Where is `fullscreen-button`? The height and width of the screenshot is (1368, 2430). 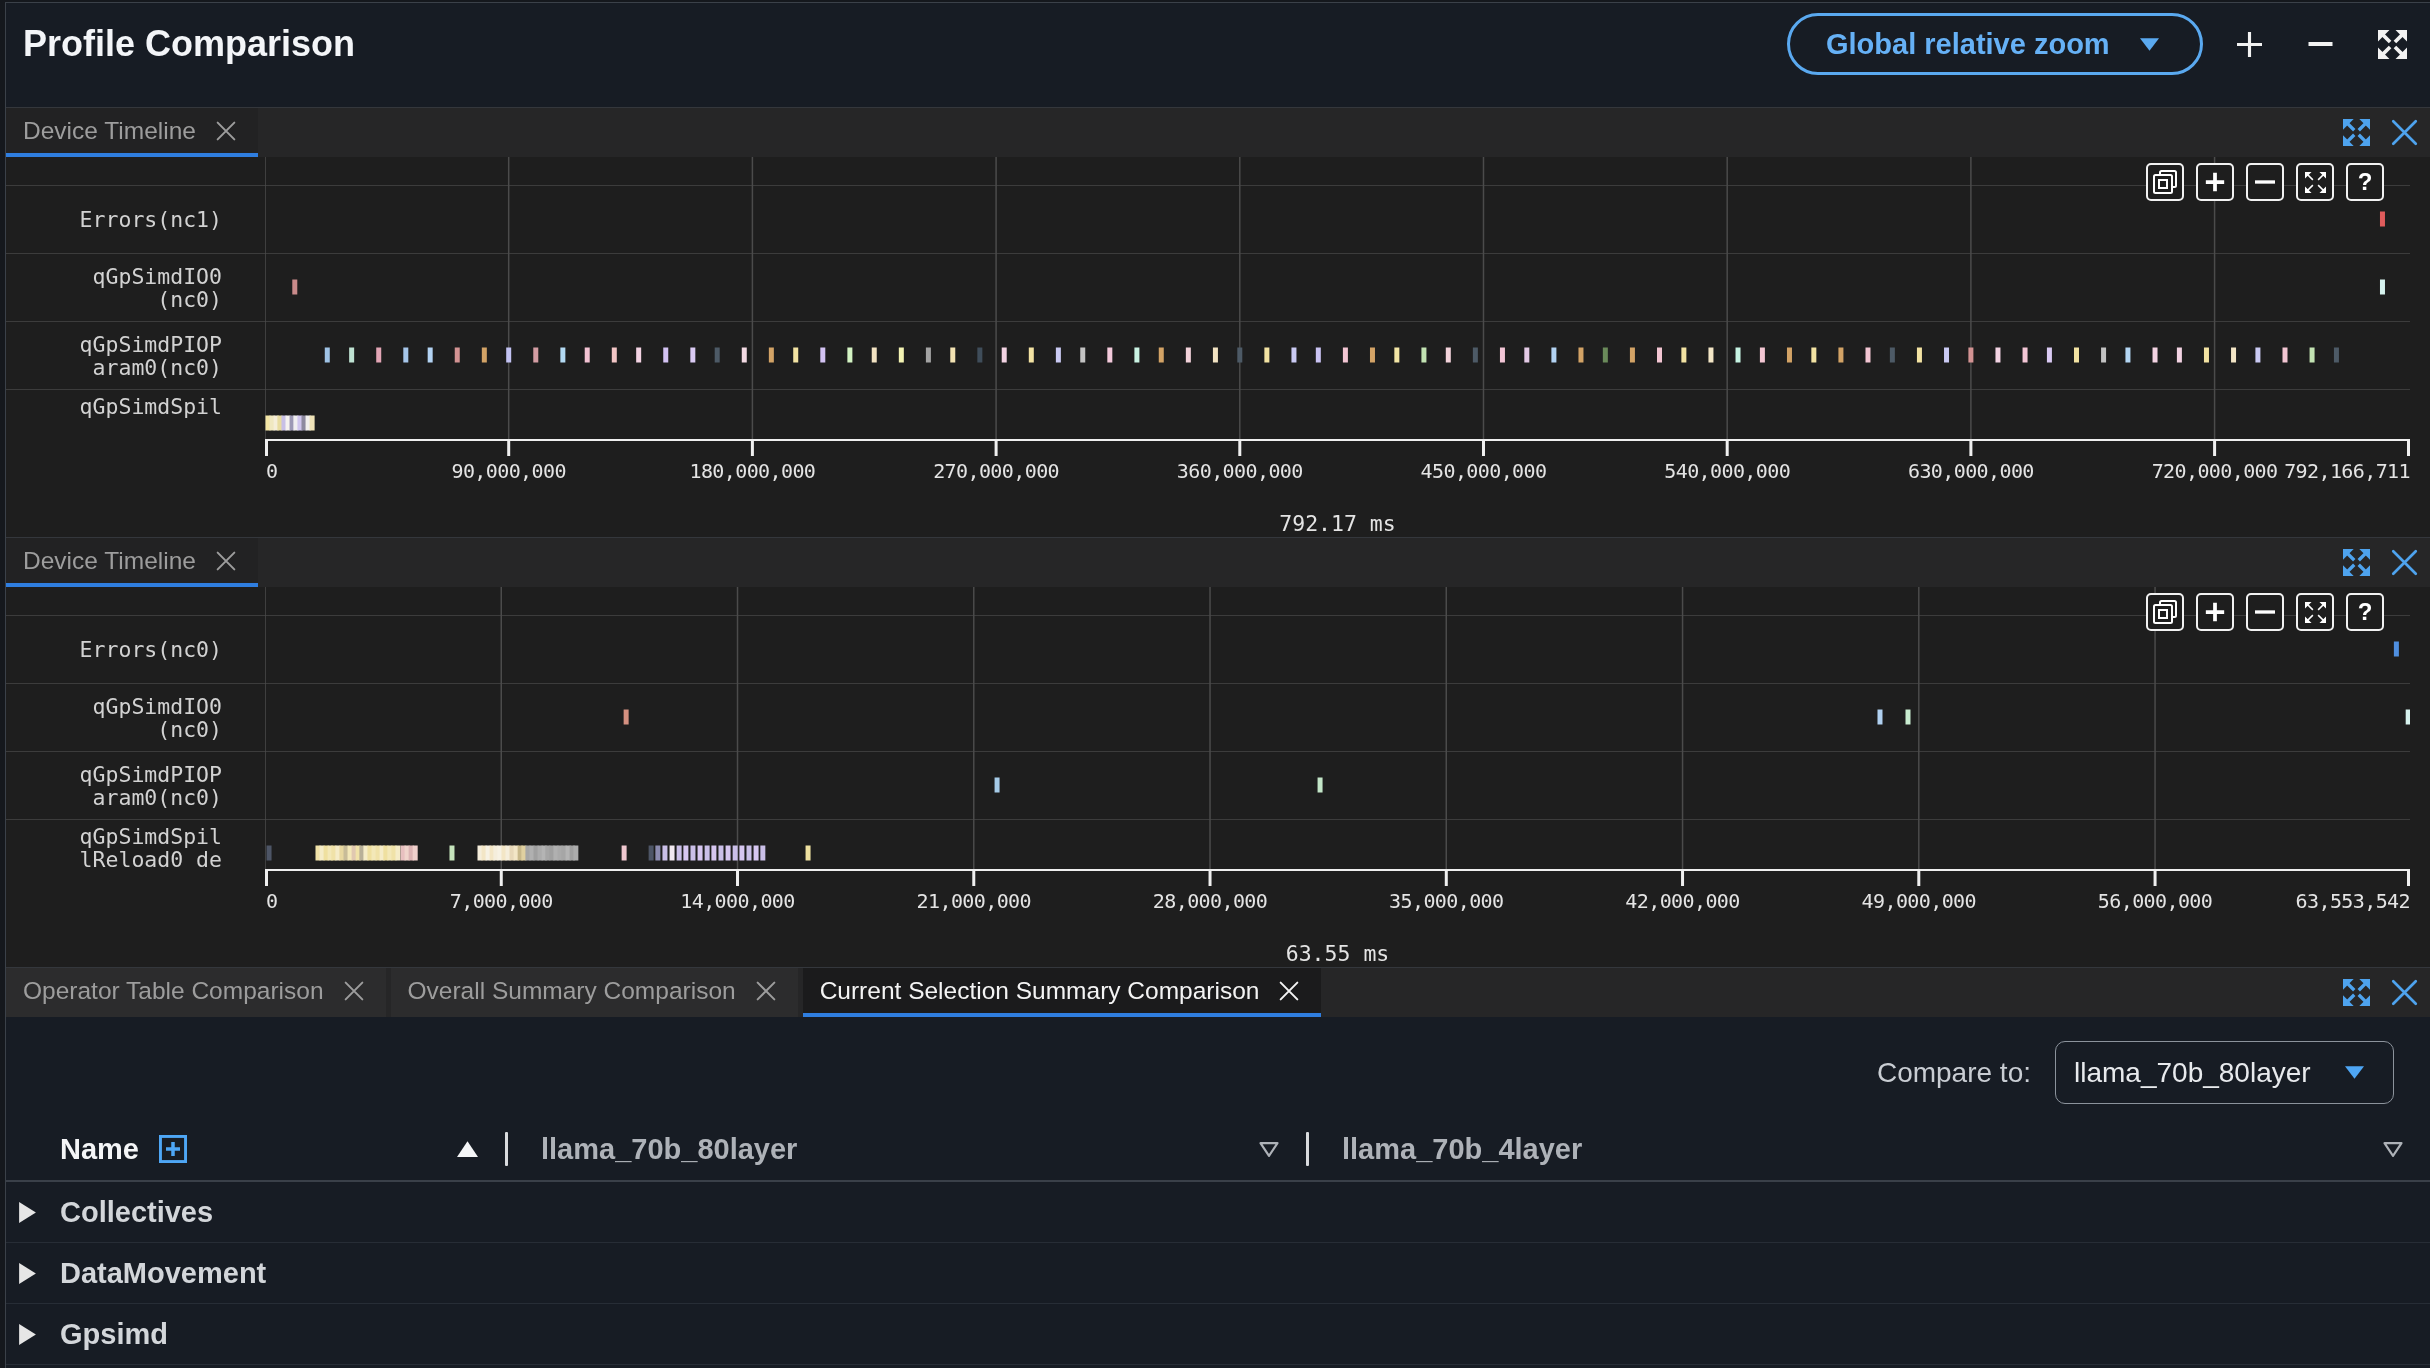 fullscreen-button is located at coordinates (2392, 44).